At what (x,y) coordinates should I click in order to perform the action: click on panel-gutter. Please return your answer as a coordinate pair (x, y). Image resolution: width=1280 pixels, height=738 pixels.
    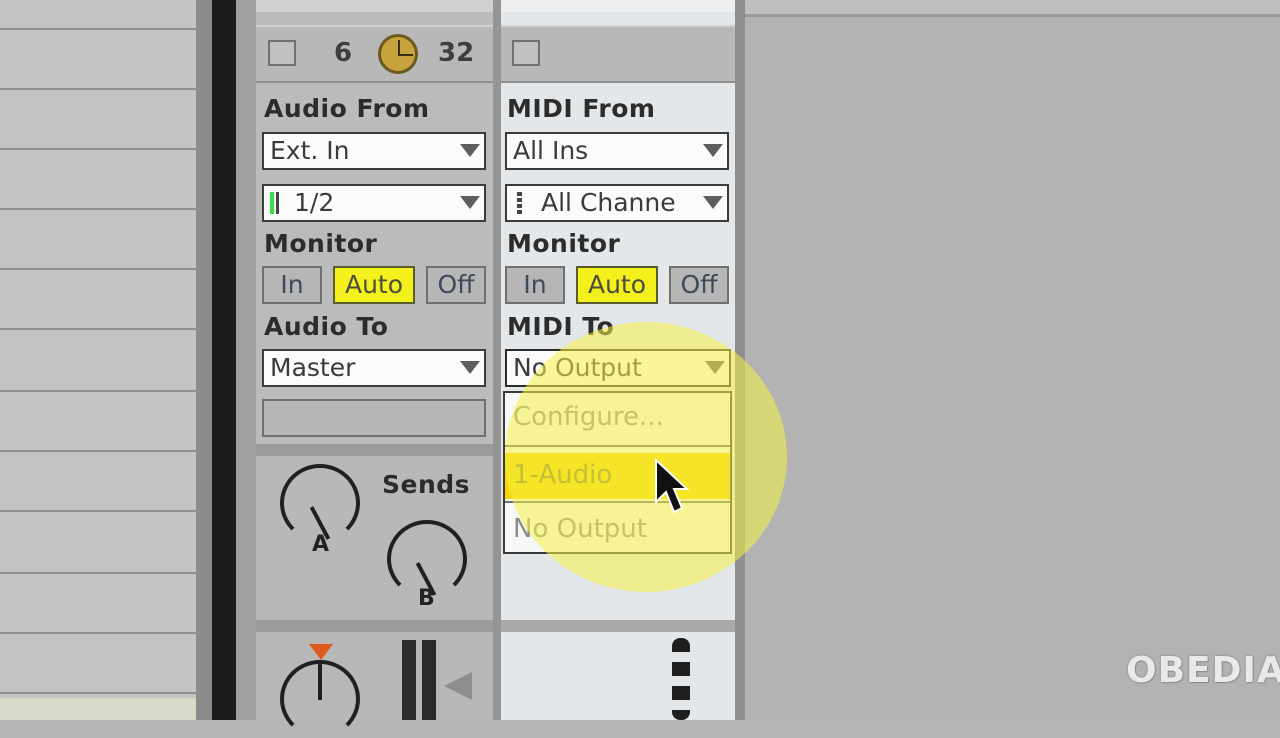
    Looking at the image, I should click on (246, 360).